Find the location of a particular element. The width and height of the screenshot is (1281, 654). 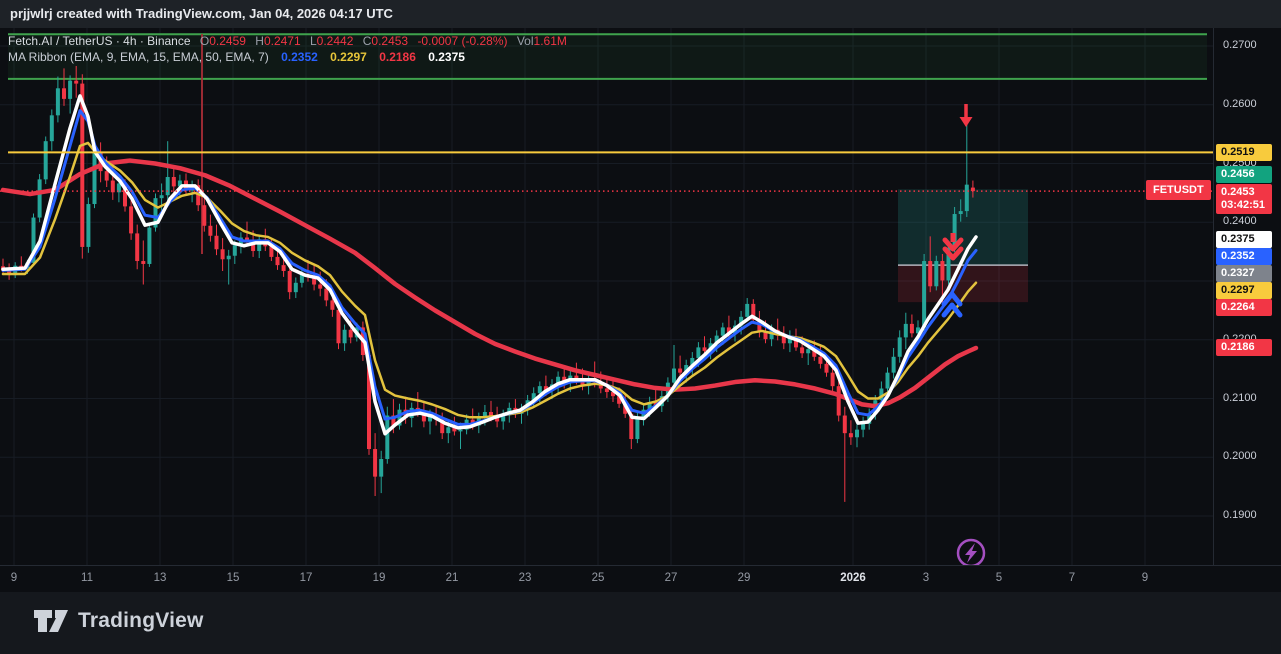

price-tick-label: 0.2400 is located at coordinates (1240, 221).